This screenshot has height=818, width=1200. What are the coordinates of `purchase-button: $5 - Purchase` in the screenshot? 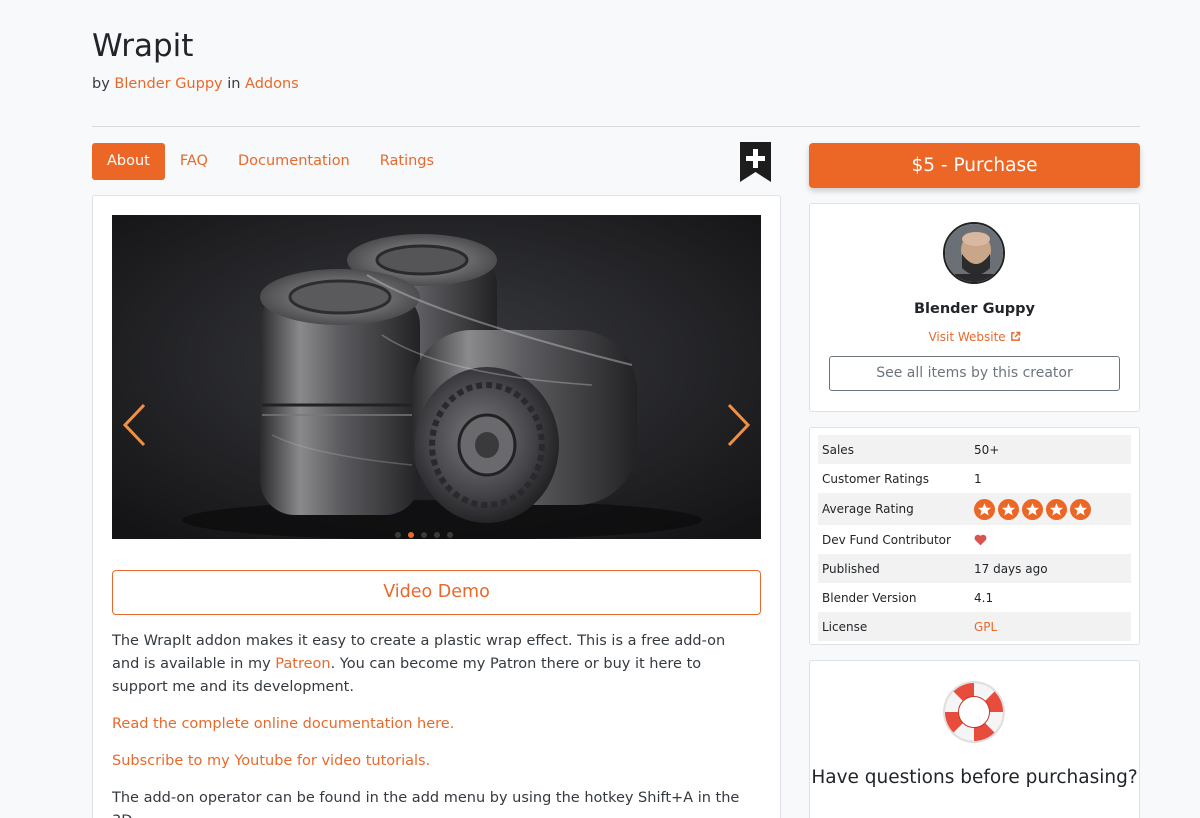 It's located at (974, 165).